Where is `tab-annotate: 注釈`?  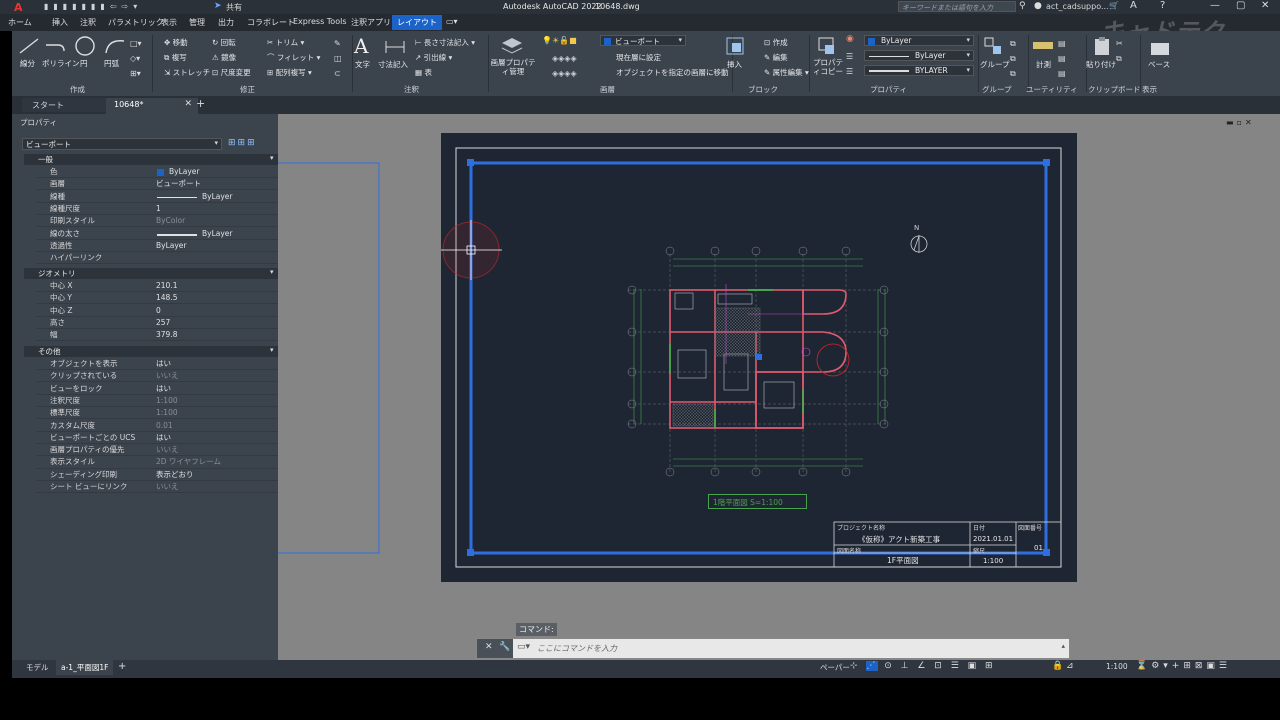 tab-annotate: 注釈 is located at coordinates (88, 22).